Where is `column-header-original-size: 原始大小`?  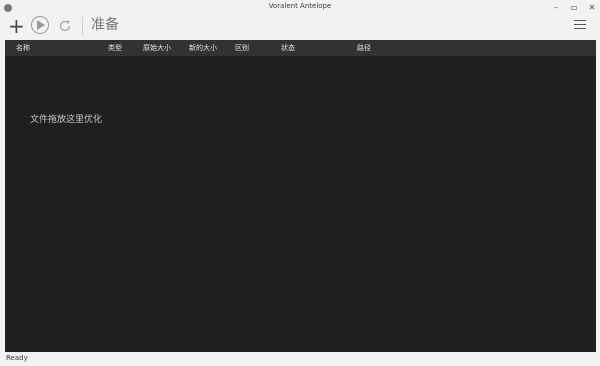
column-header-original-size: 原始大小 is located at coordinates (157, 48).